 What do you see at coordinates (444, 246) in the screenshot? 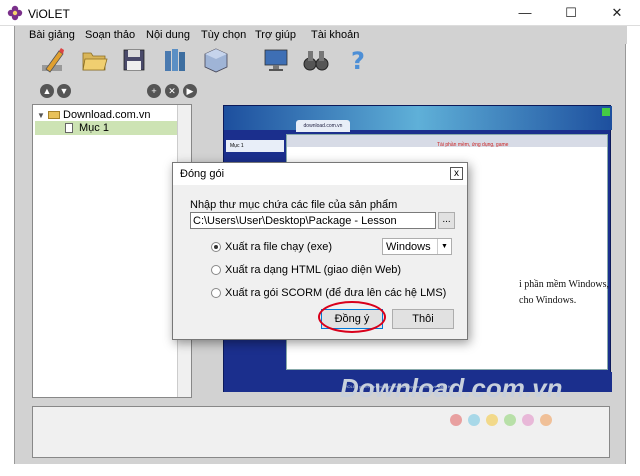
I see `chevron-down-icon: ▼` at bounding box center [444, 246].